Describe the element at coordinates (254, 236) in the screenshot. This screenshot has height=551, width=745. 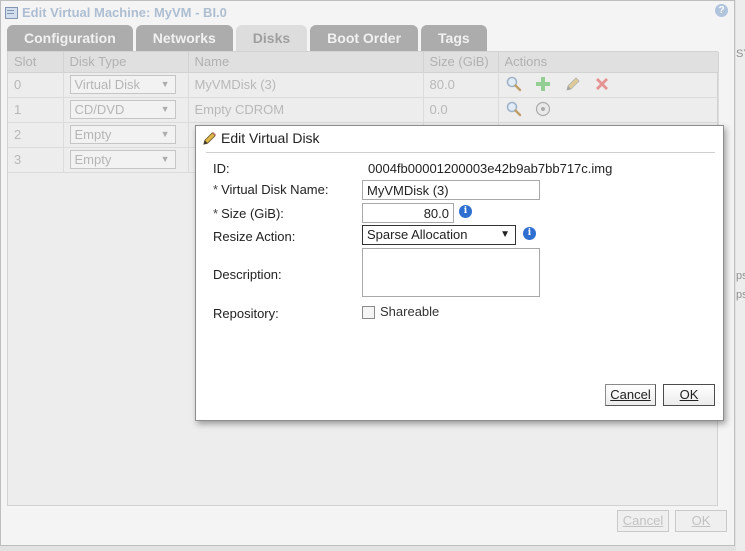
I see `resize-action-label: Resize Action:` at that location.